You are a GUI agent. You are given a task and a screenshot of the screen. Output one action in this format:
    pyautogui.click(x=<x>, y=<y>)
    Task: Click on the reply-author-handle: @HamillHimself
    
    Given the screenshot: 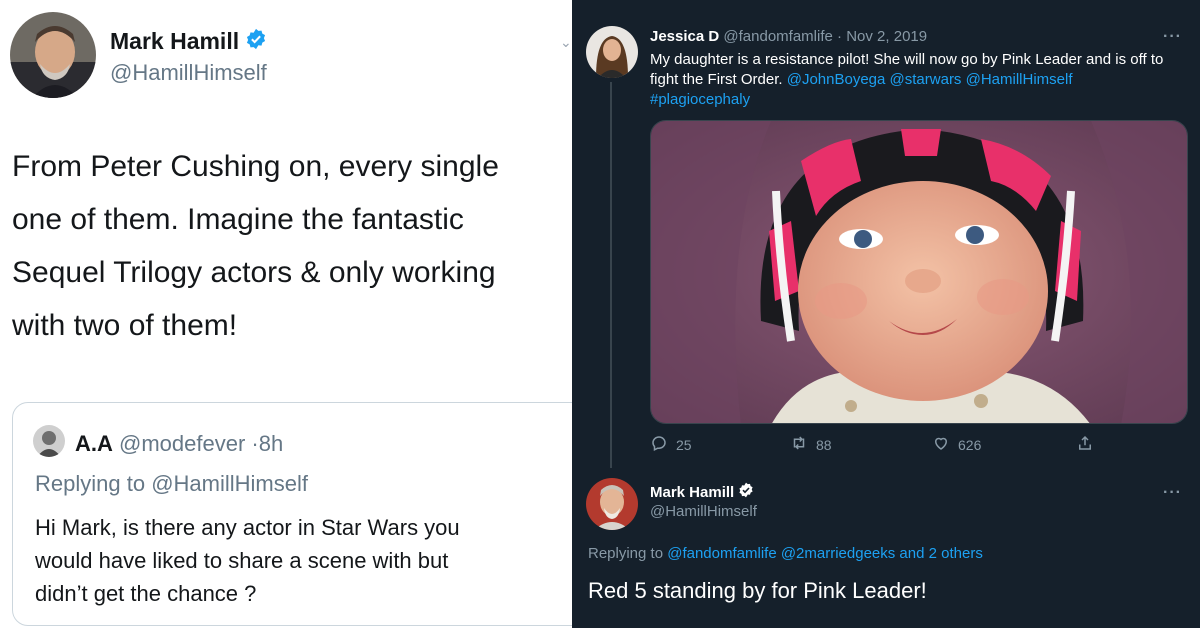 What is the action you would take?
    pyautogui.click(x=703, y=511)
    